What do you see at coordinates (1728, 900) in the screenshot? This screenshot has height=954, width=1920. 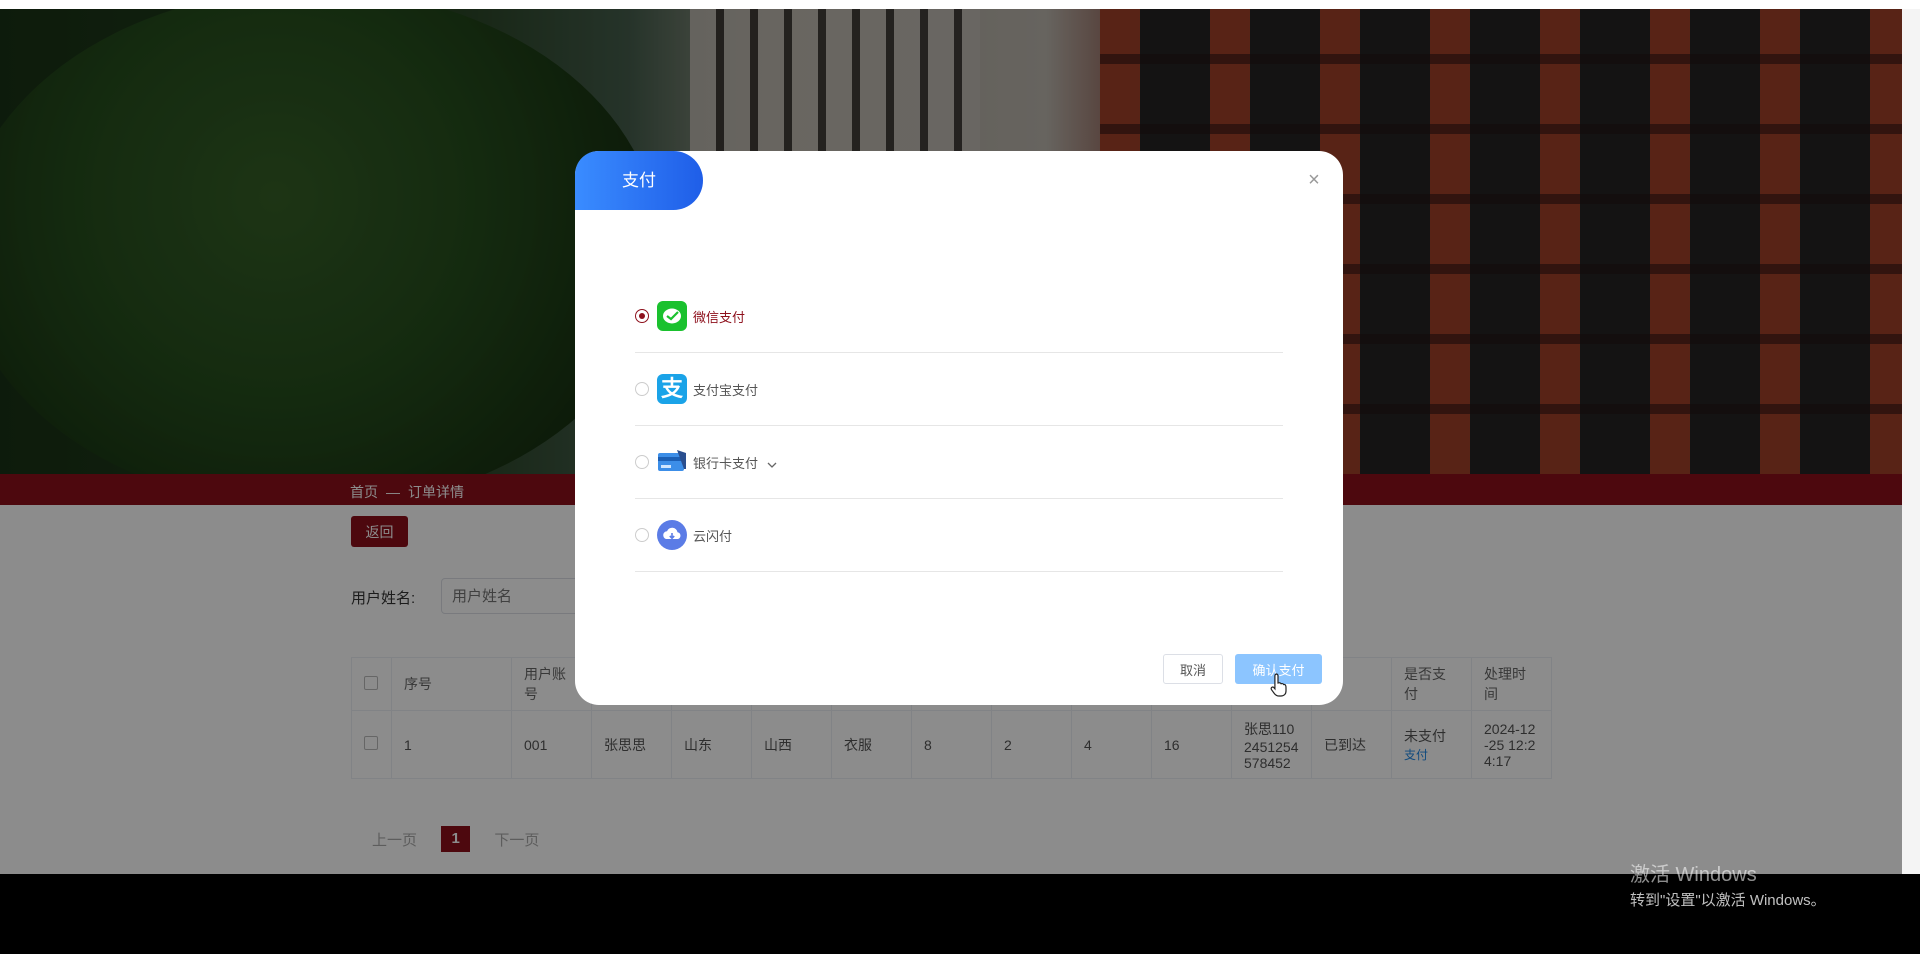 I see `watermark-line2: 转到"设置"以激活 Windows。` at bounding box center [1728, 900].